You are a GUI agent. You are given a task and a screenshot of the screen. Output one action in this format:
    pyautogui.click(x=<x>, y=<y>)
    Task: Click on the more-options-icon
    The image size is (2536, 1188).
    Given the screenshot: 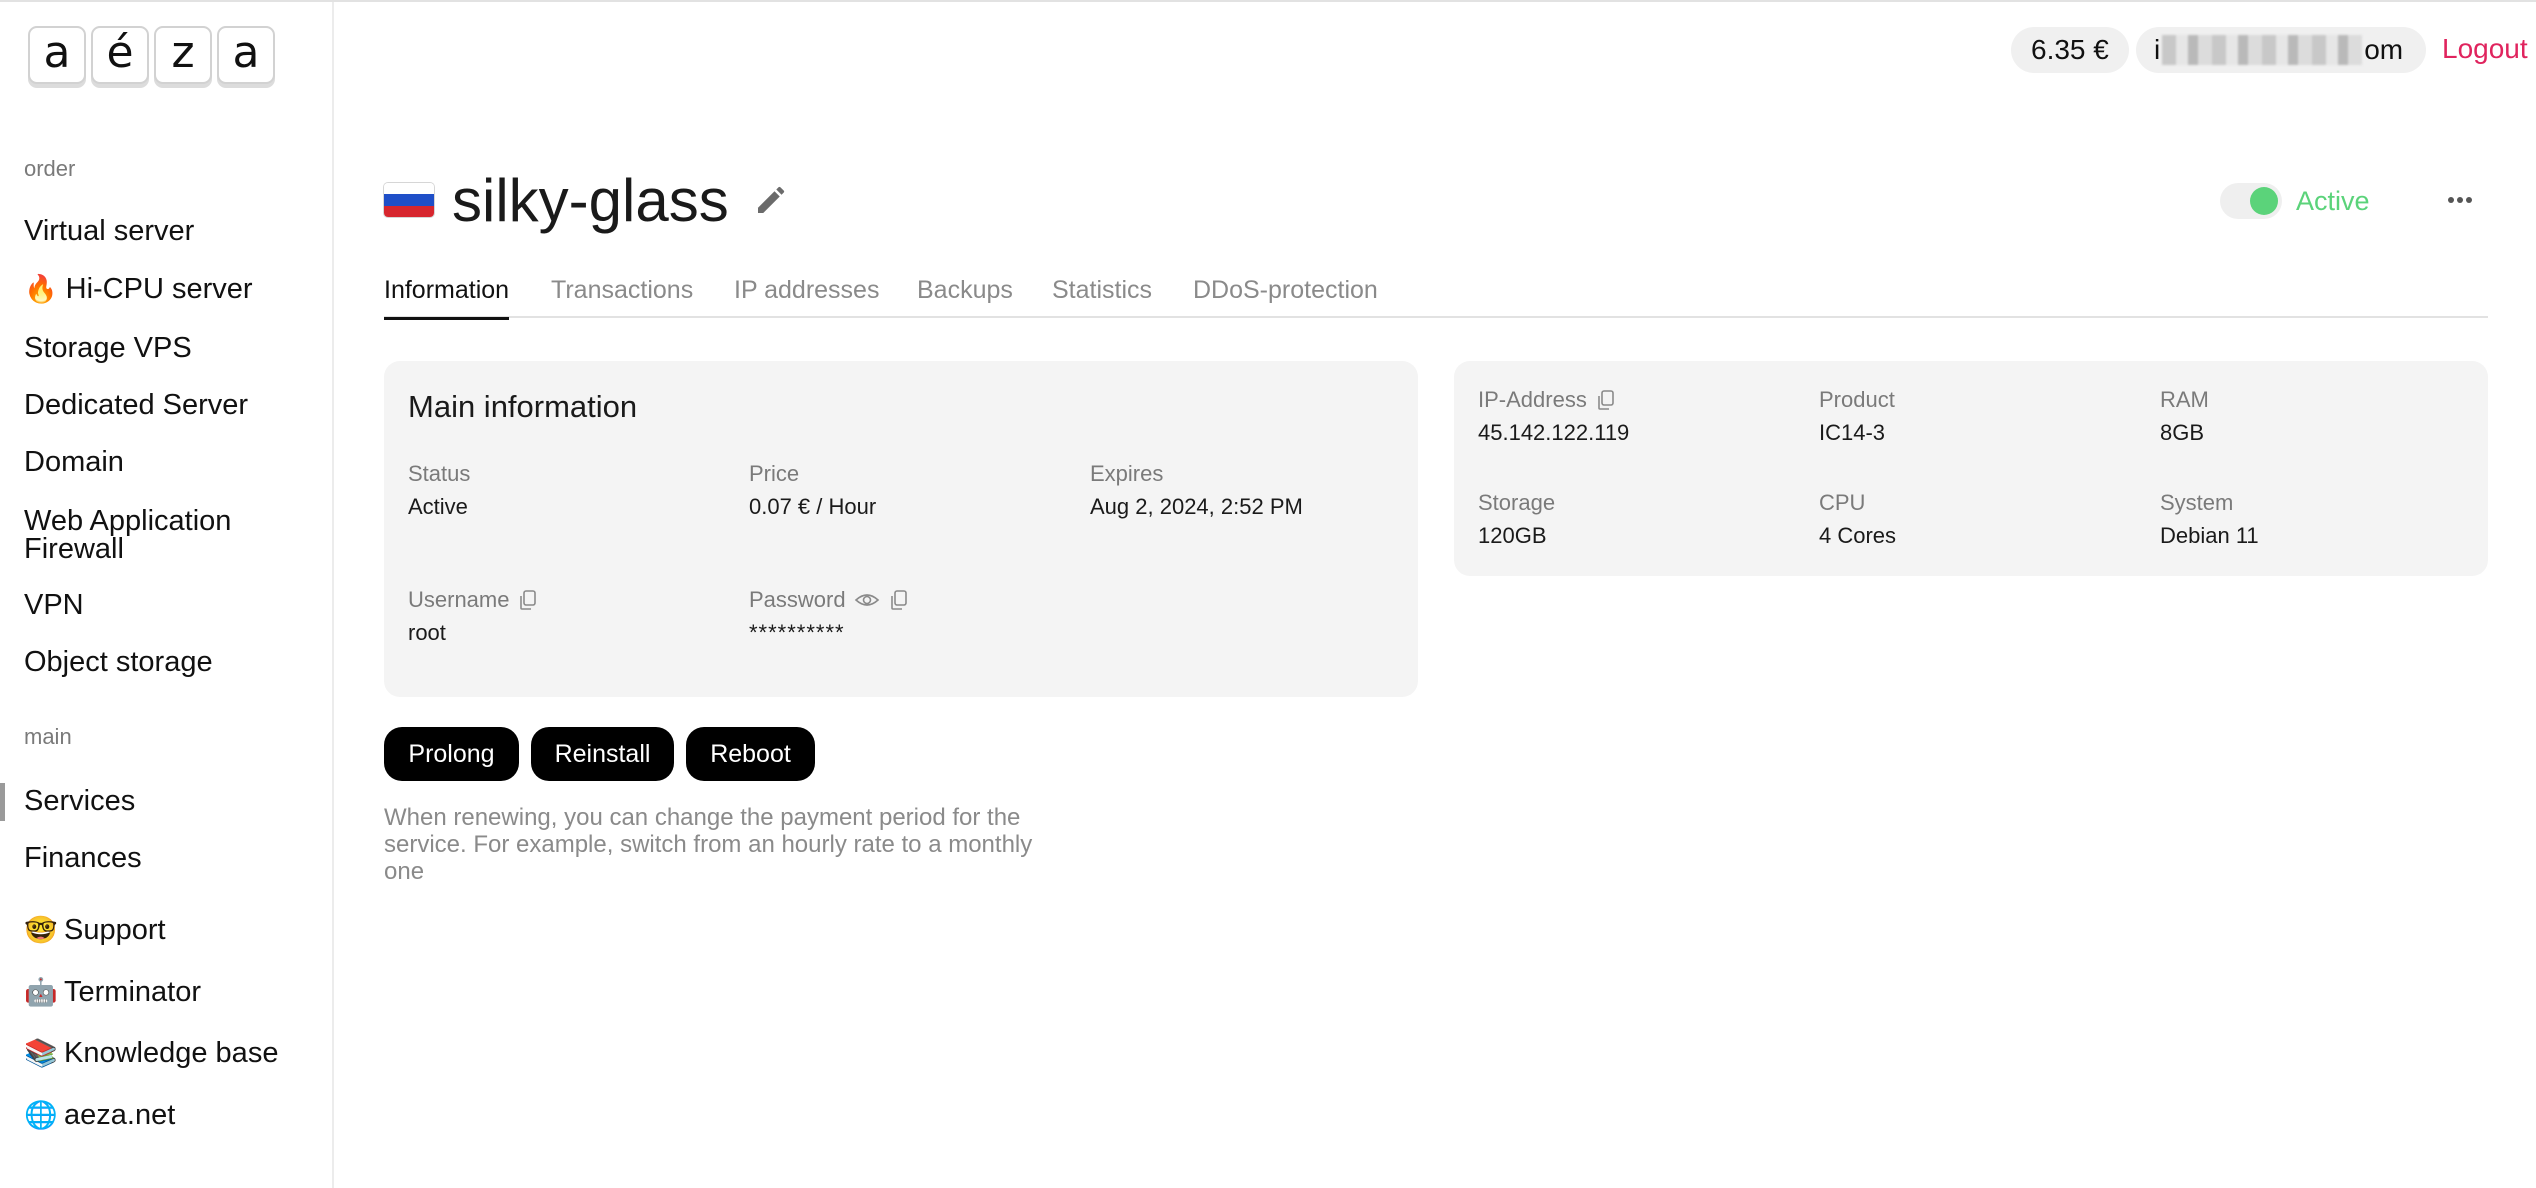 What is the action you would take?
    pyautogui.click(x=2460, y=200)
    